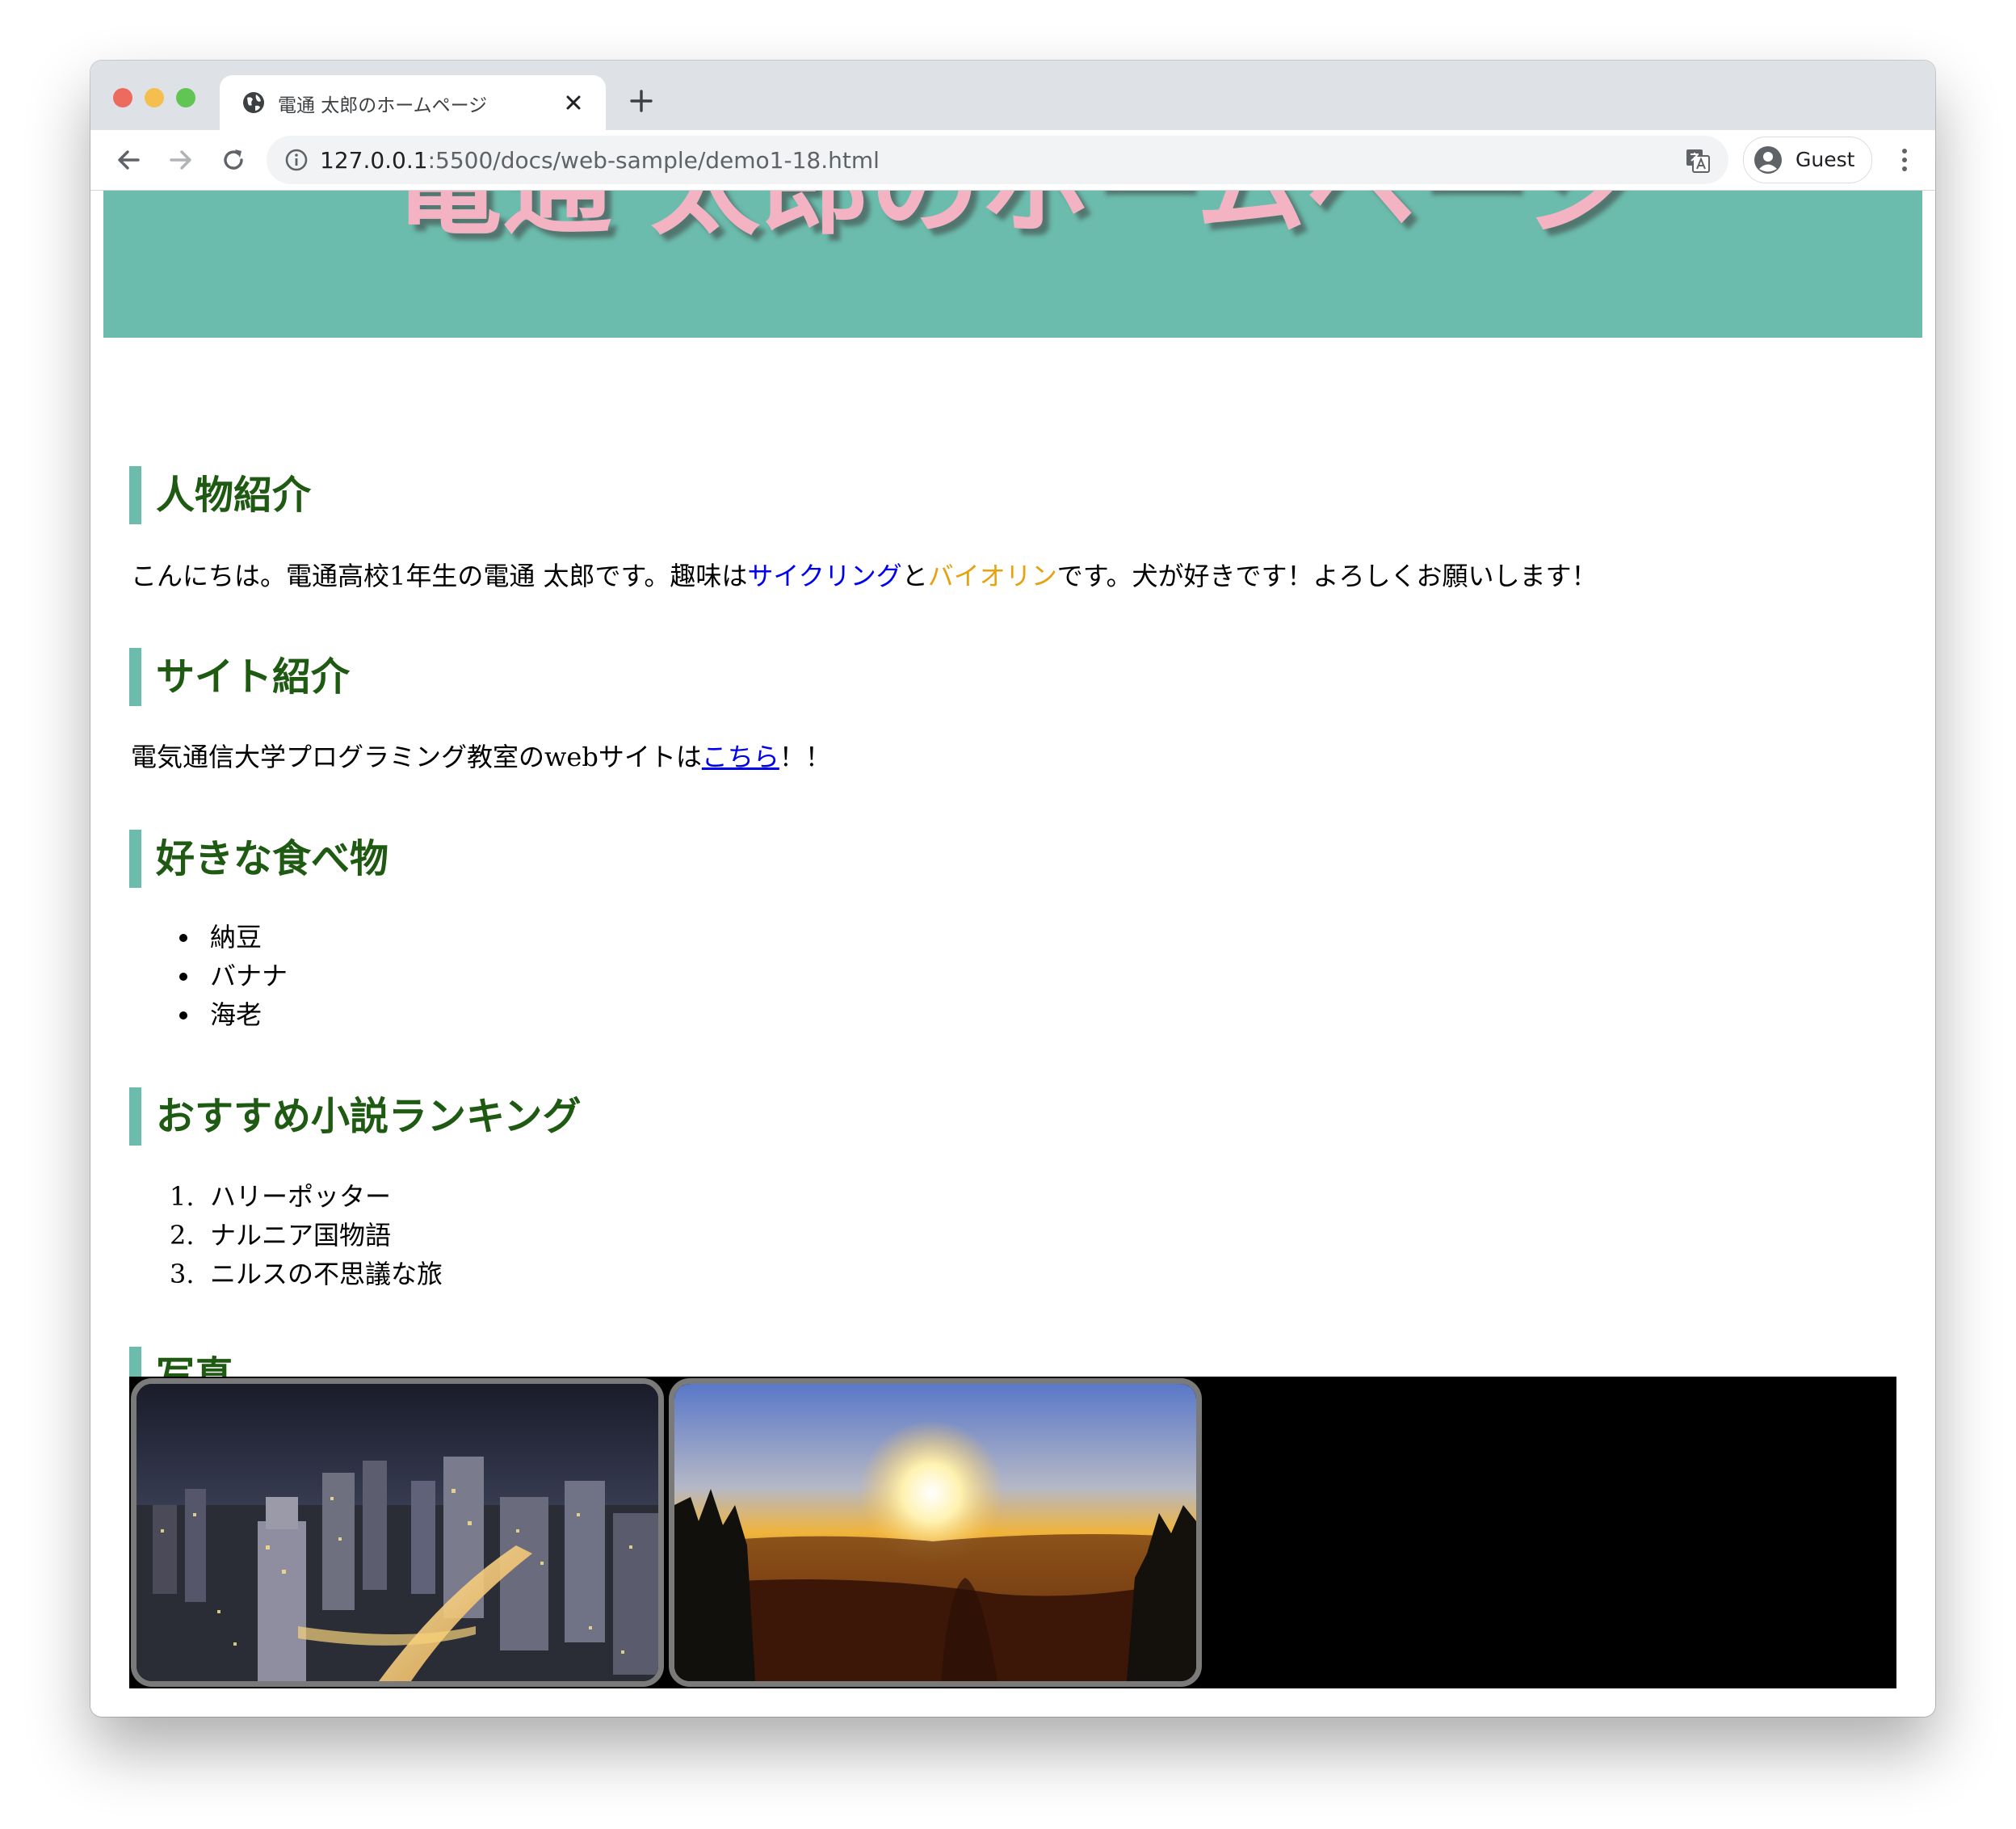 The width and height of the screenshot is (2016, 1829). I want to click on header-banner: 電通 太郎のホームページ, so click(1013, 264).